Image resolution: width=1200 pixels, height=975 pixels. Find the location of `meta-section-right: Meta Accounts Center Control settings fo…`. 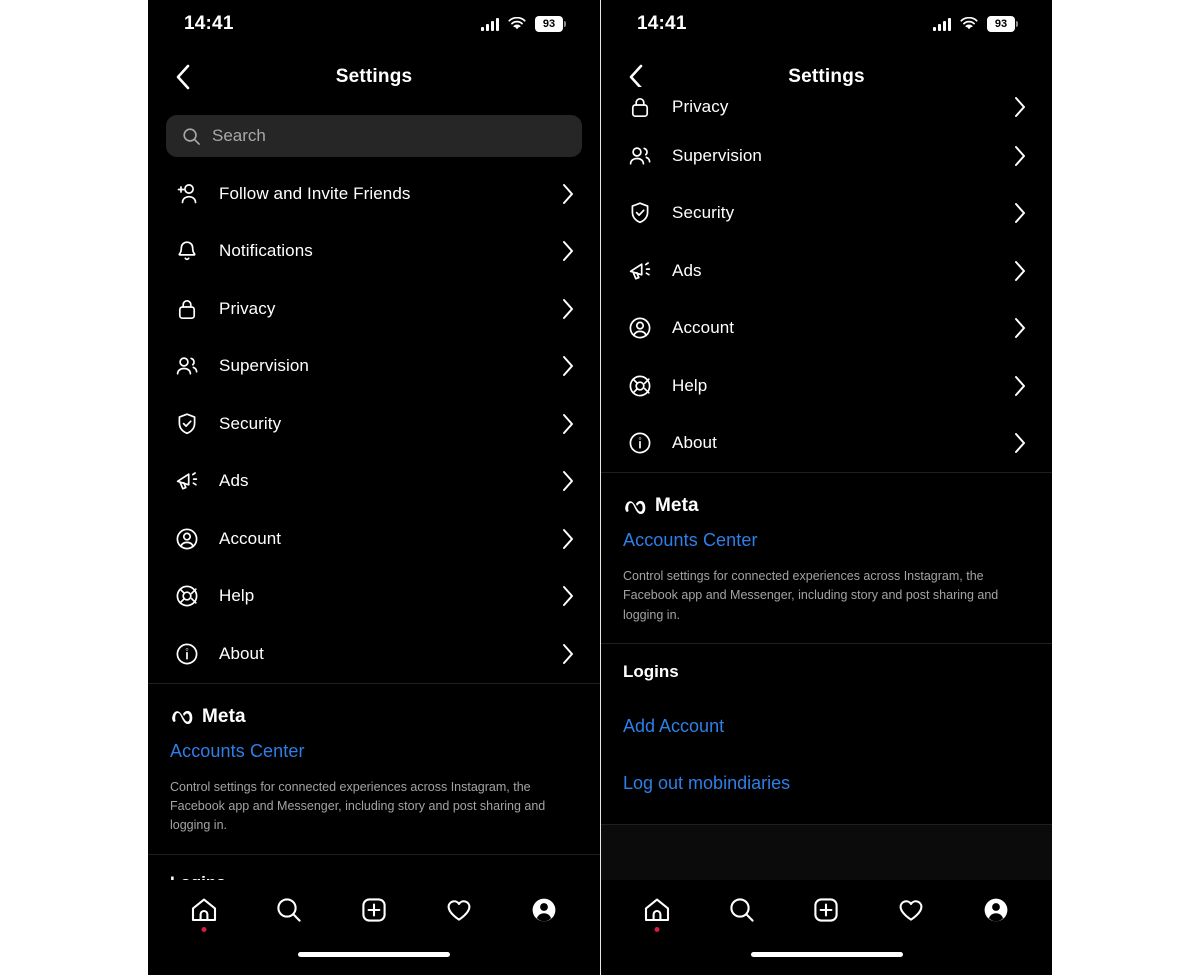

meta-section-right: Meta Accounts Center Control settings fo… is located at coordinates (826, 558).